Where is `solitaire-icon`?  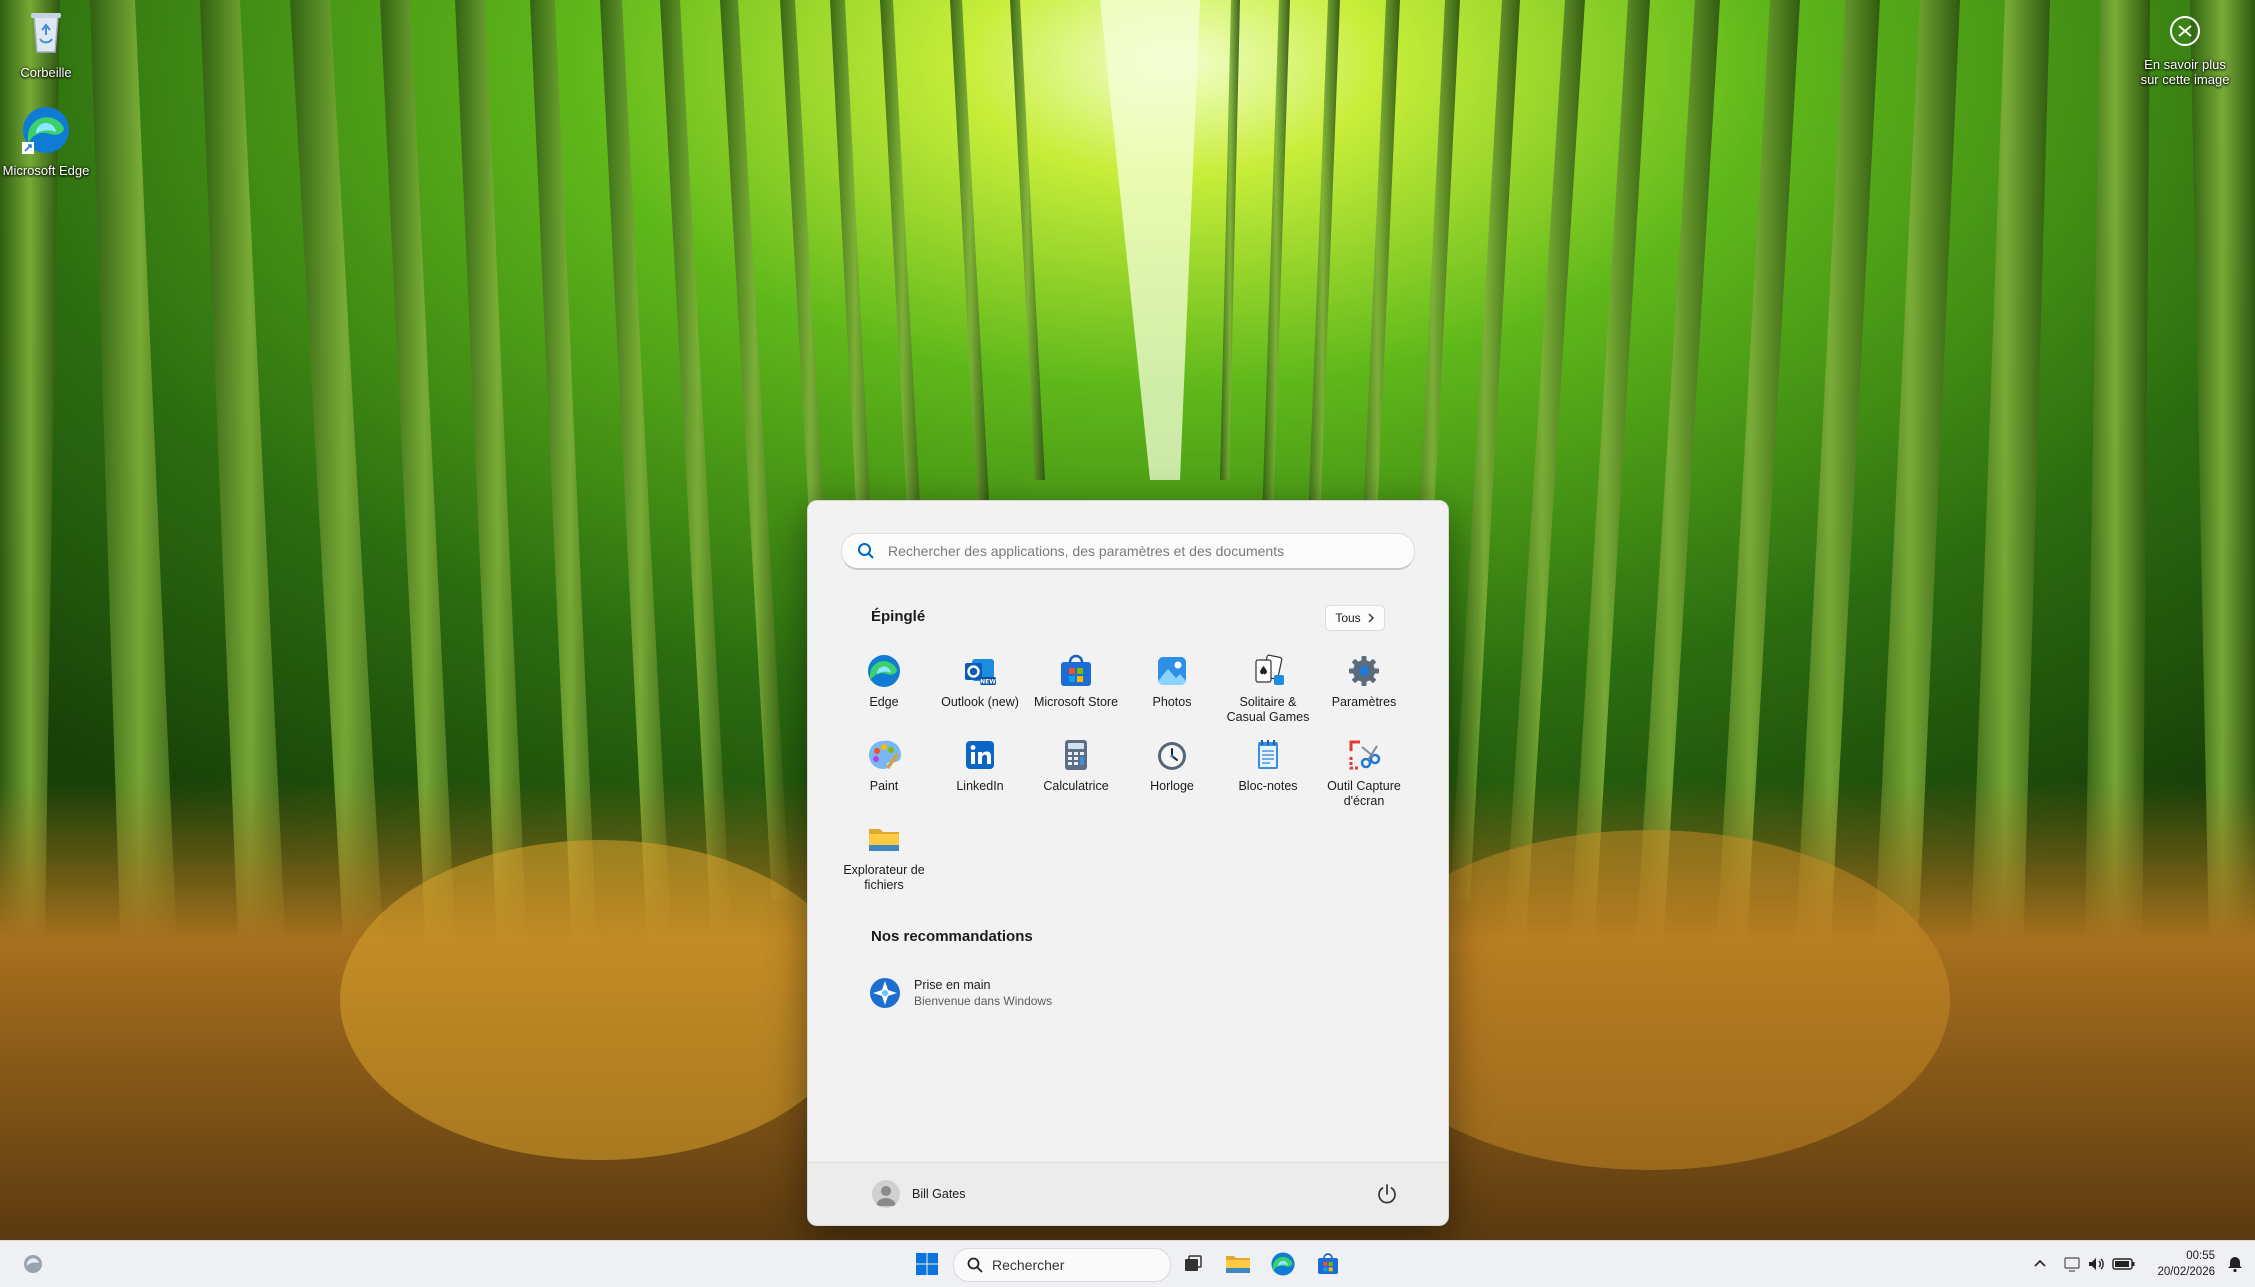 solitaire-icon is located at coordinates (1269, 669).